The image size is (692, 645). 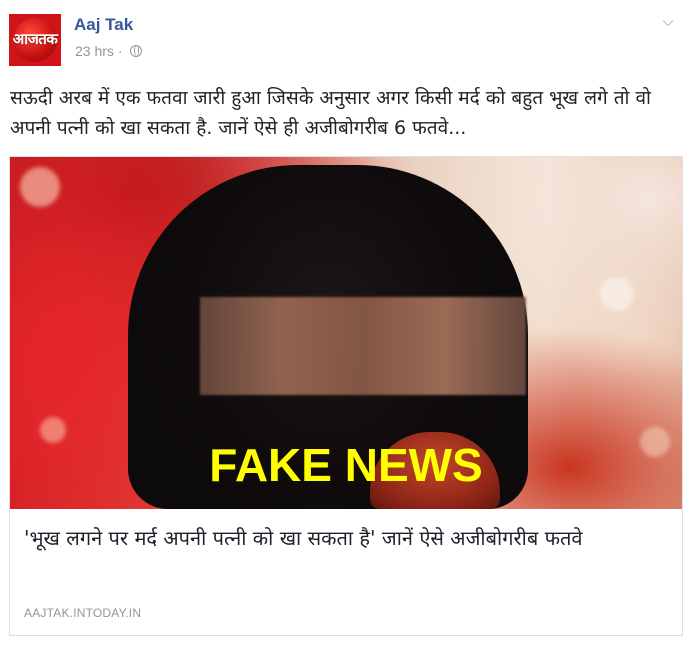 What do you see at coordinates (135, 51) in the screenshot?
I see `globe-icon` at bounding box center [135, 51].